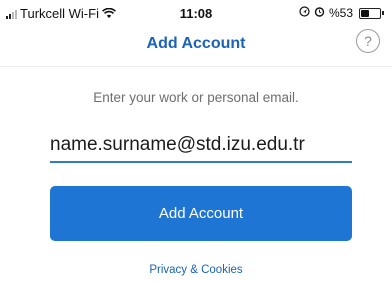 Image resolution: width=392 pixels, height=281 pixels. I want to click on status-right: %53, so click(341, 13).